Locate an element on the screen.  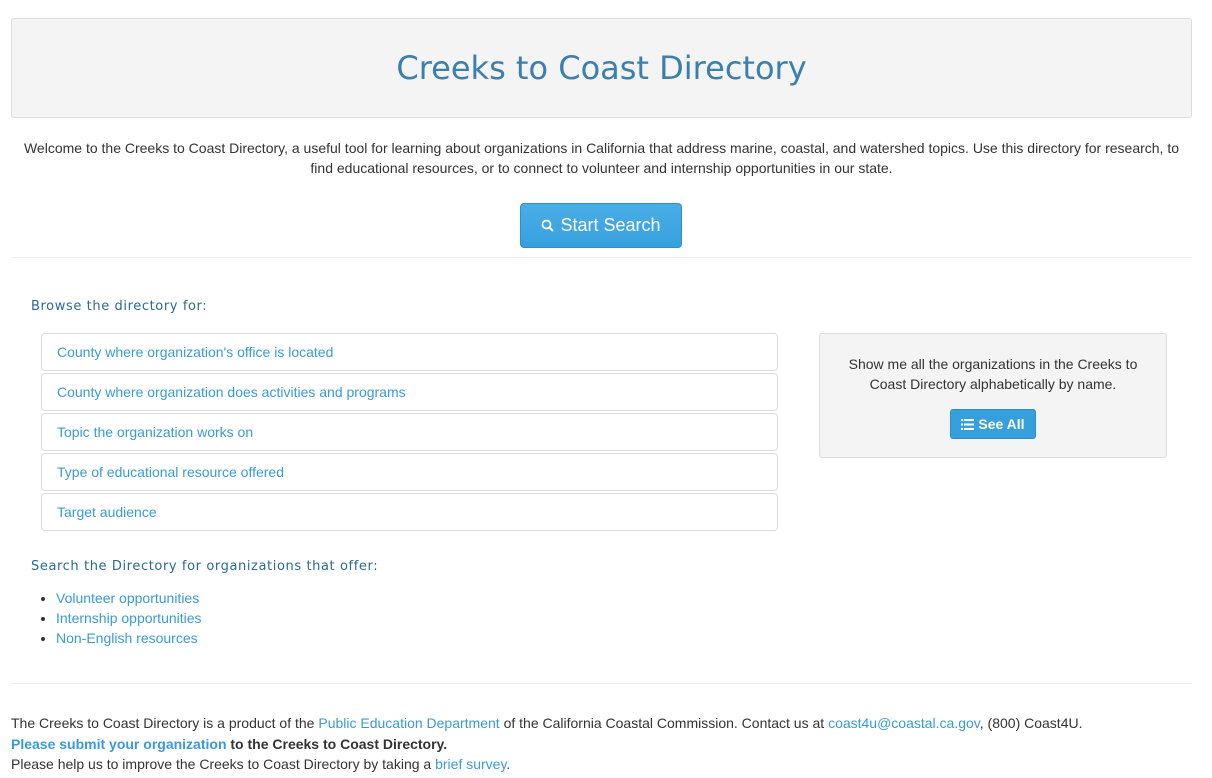
page-header: Creeks to Coast Directory is located at coordinates (601, 68).